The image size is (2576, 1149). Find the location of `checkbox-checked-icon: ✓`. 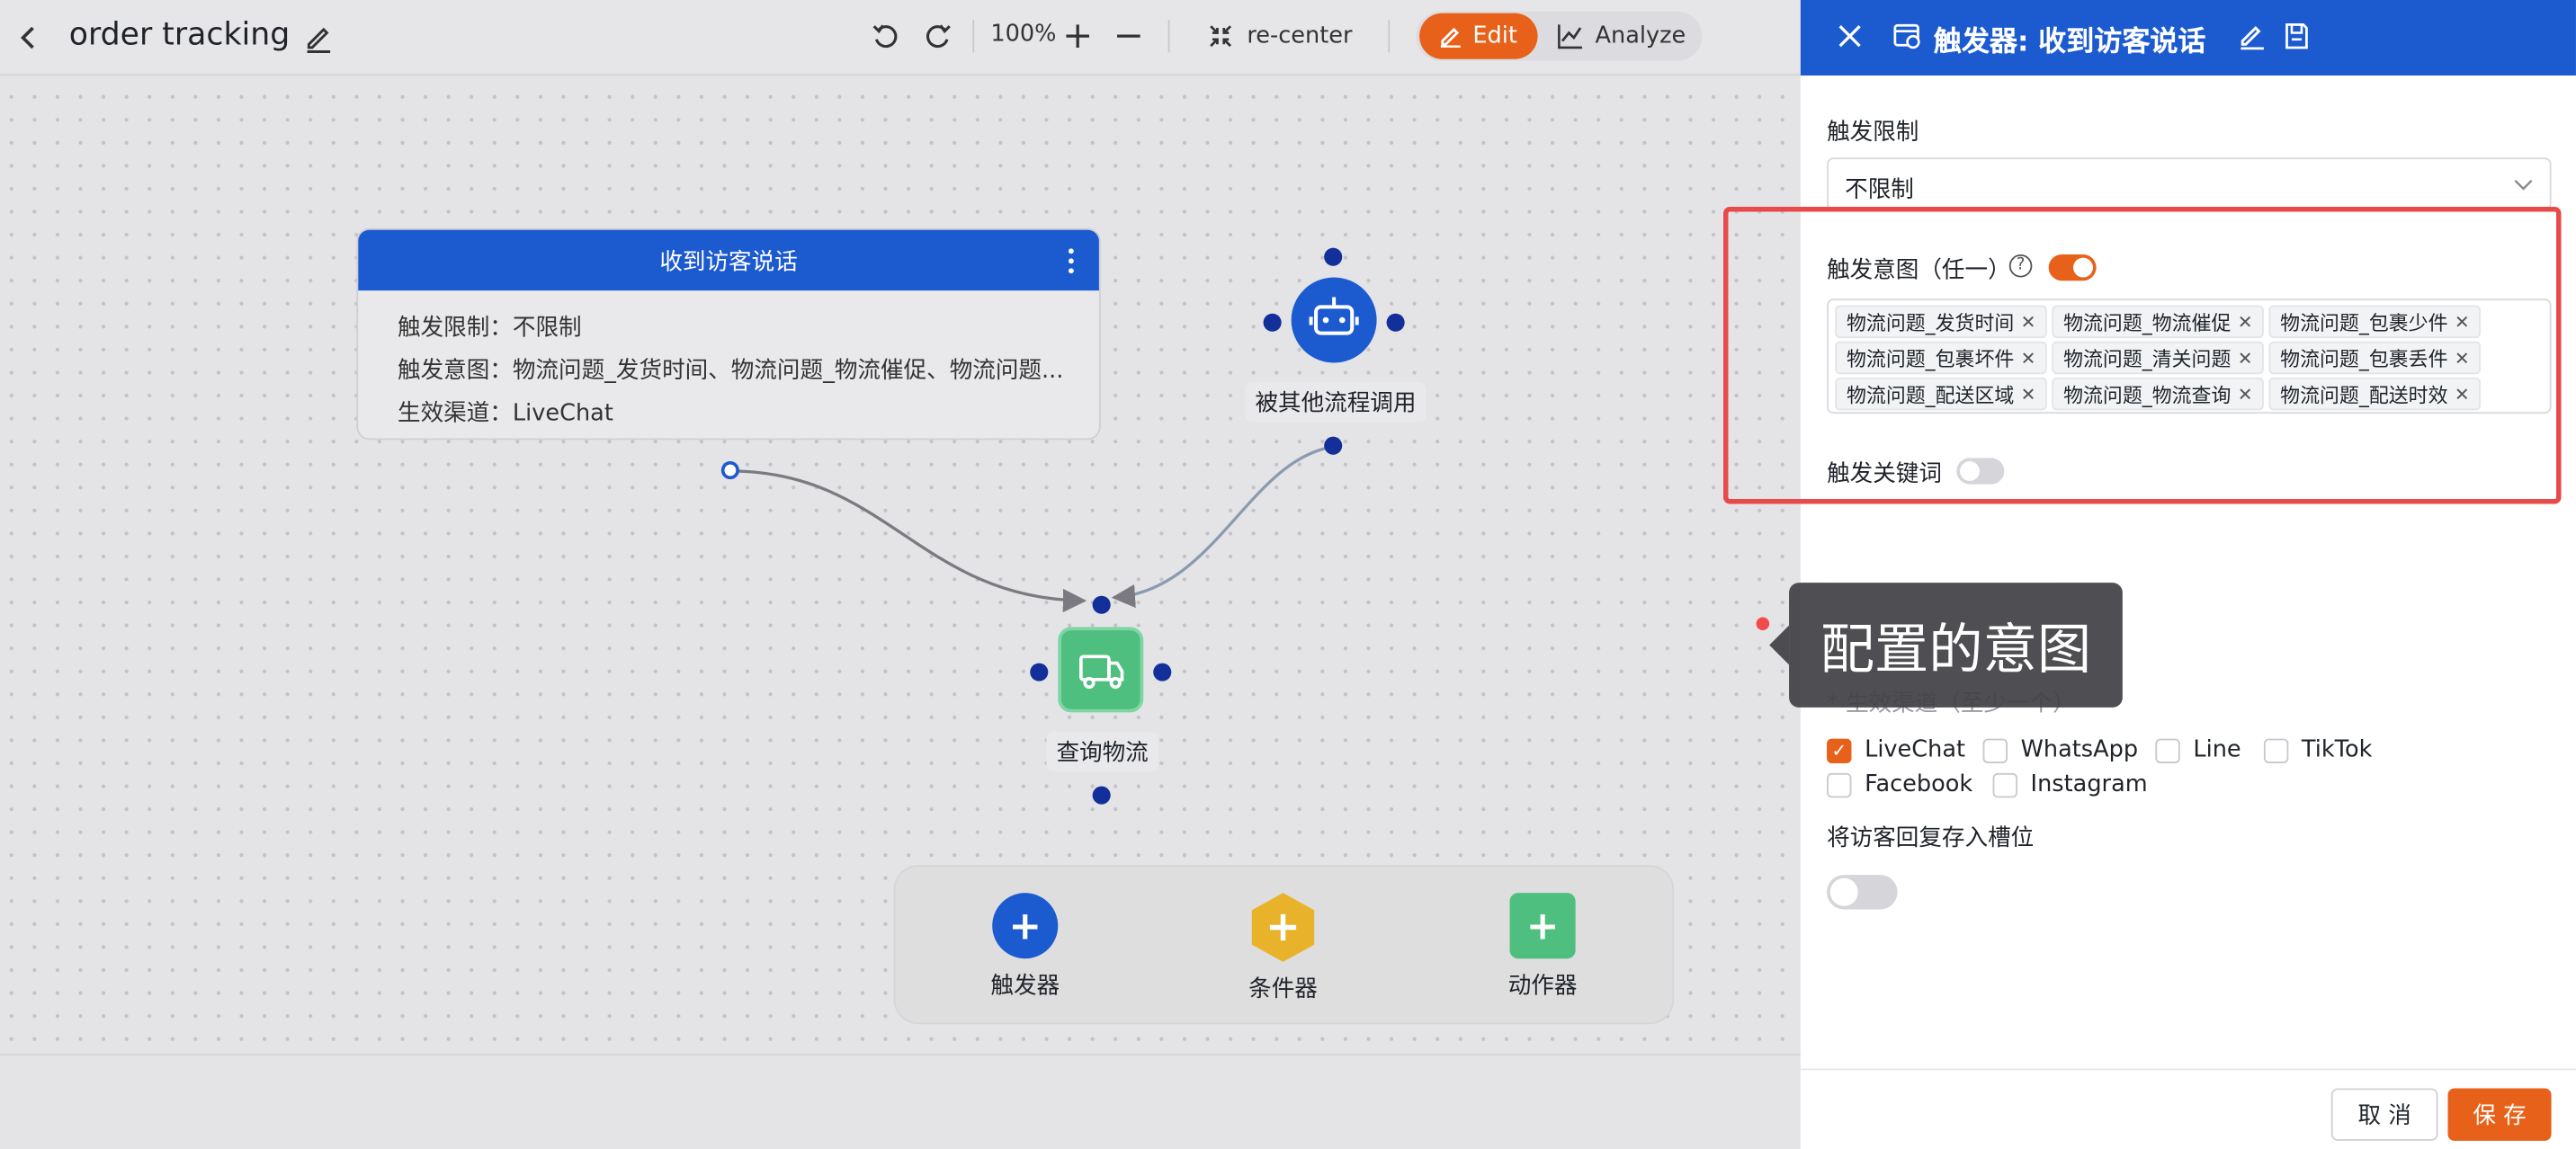

checkbox-checked-icon: ✓ is located at coordinates (1839, 750).